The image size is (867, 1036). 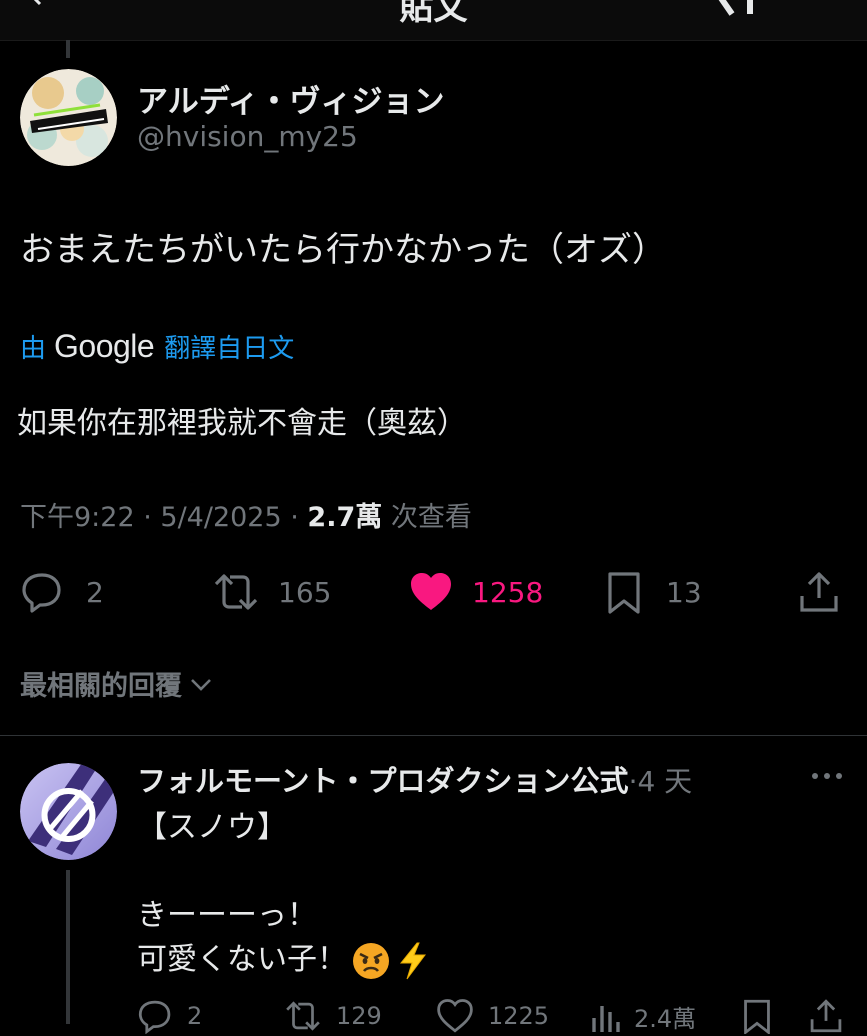 I want to click on reply-like-count: 1225, so click(x=519, y=1016).